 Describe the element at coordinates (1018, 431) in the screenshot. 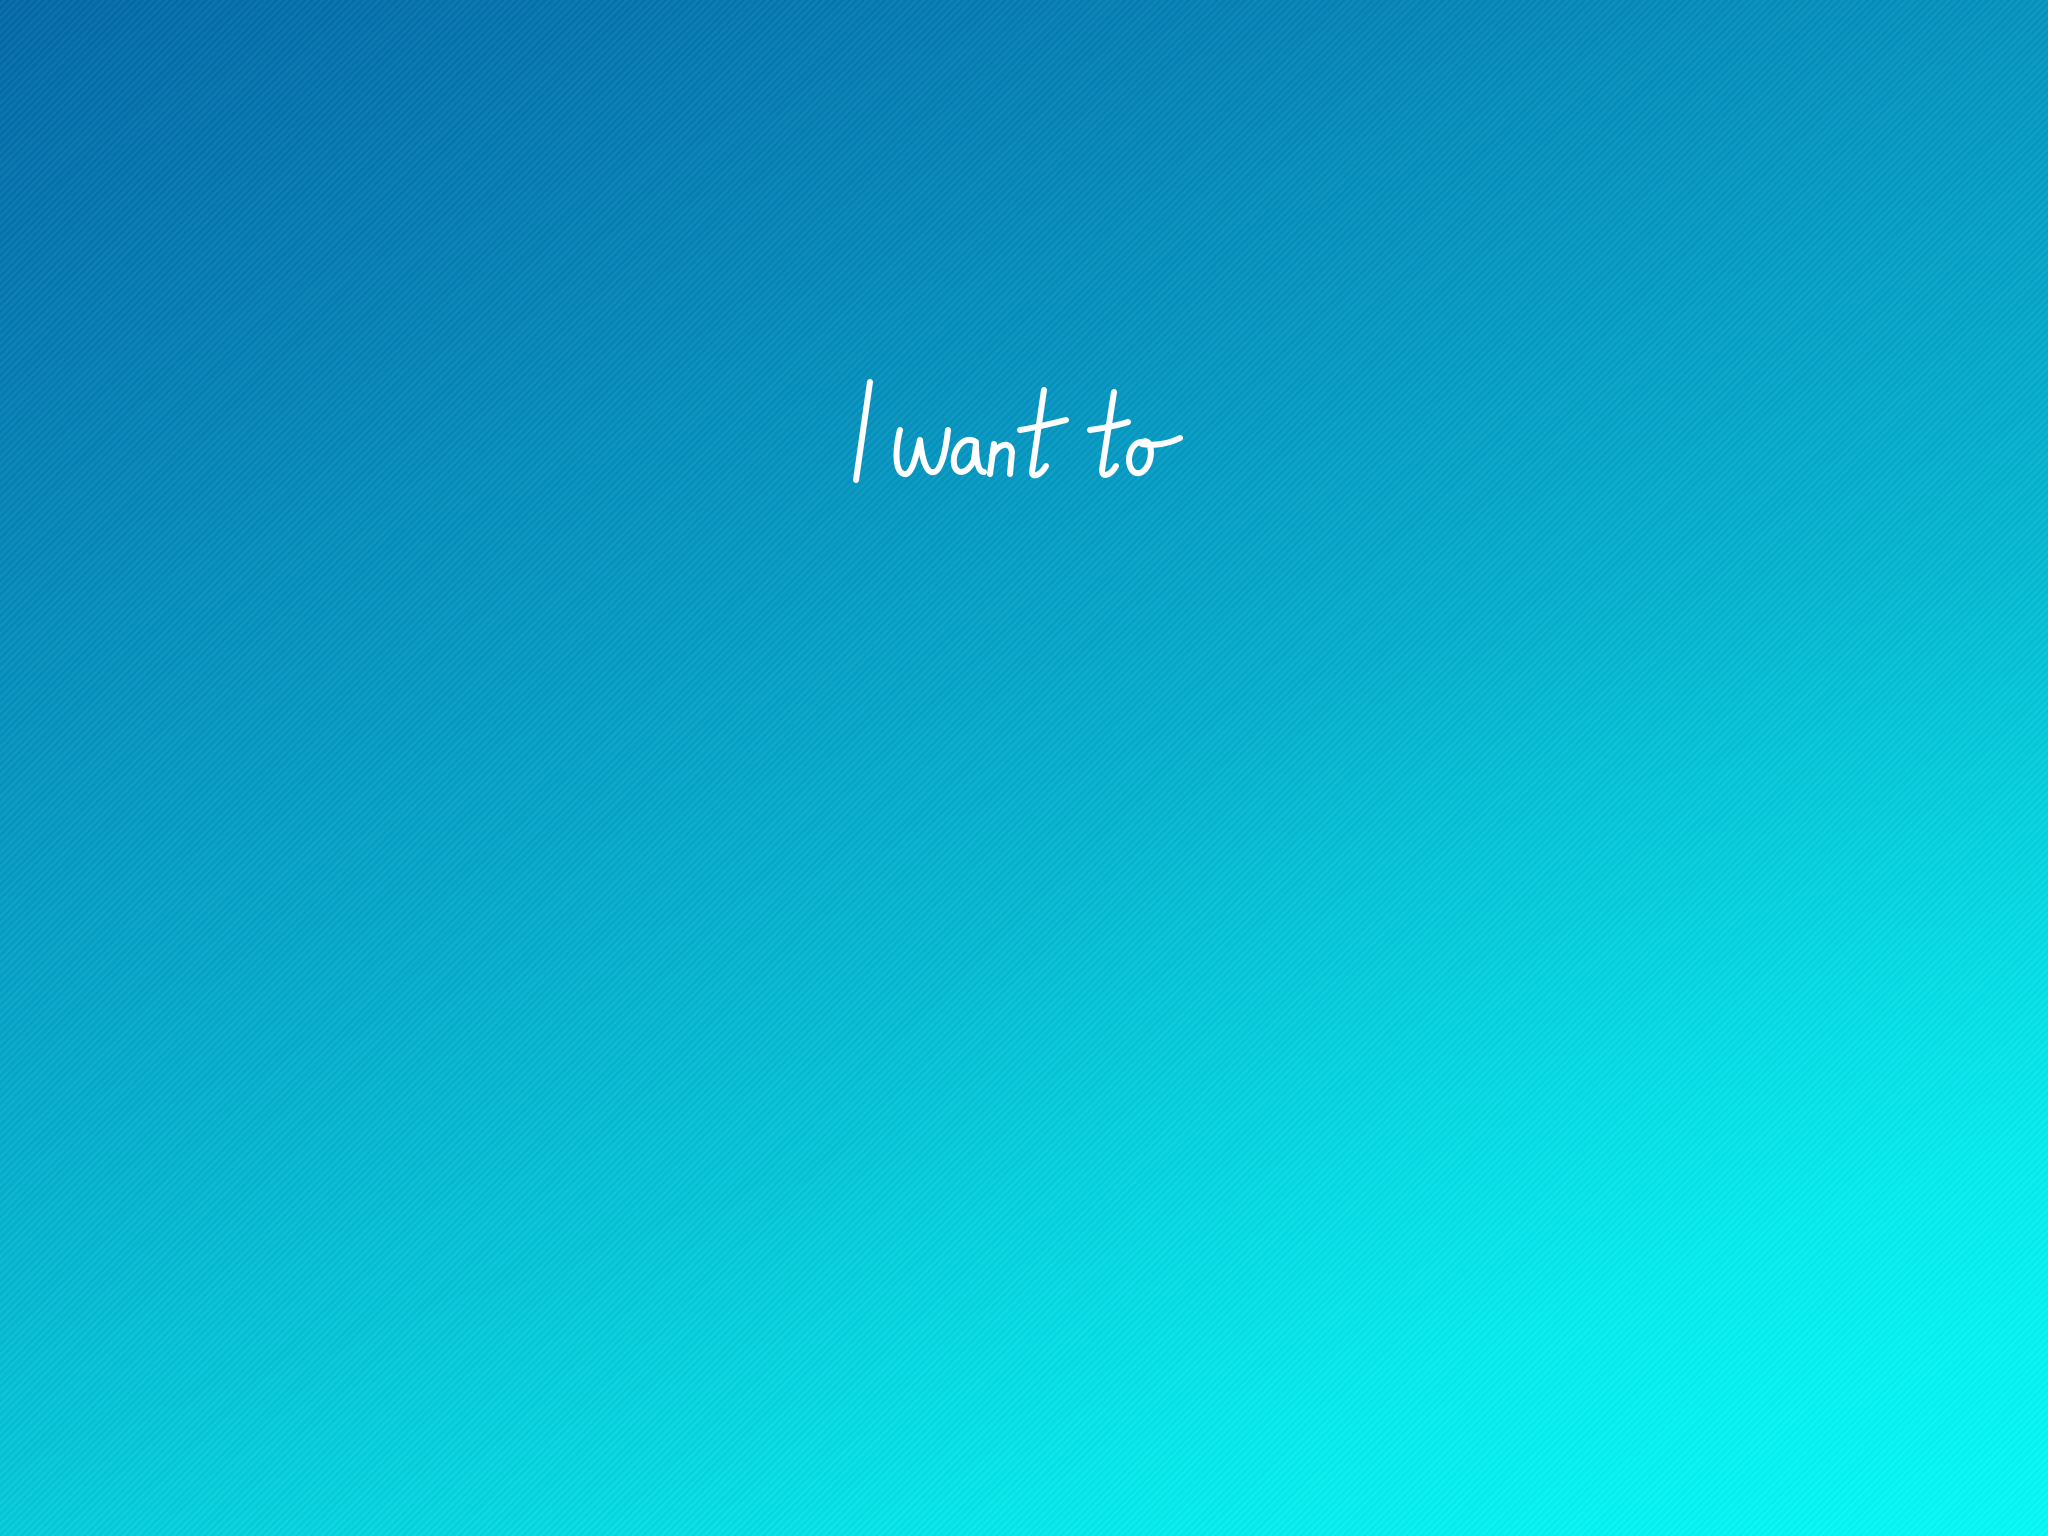

I see `heading-script-artwork` at that location.